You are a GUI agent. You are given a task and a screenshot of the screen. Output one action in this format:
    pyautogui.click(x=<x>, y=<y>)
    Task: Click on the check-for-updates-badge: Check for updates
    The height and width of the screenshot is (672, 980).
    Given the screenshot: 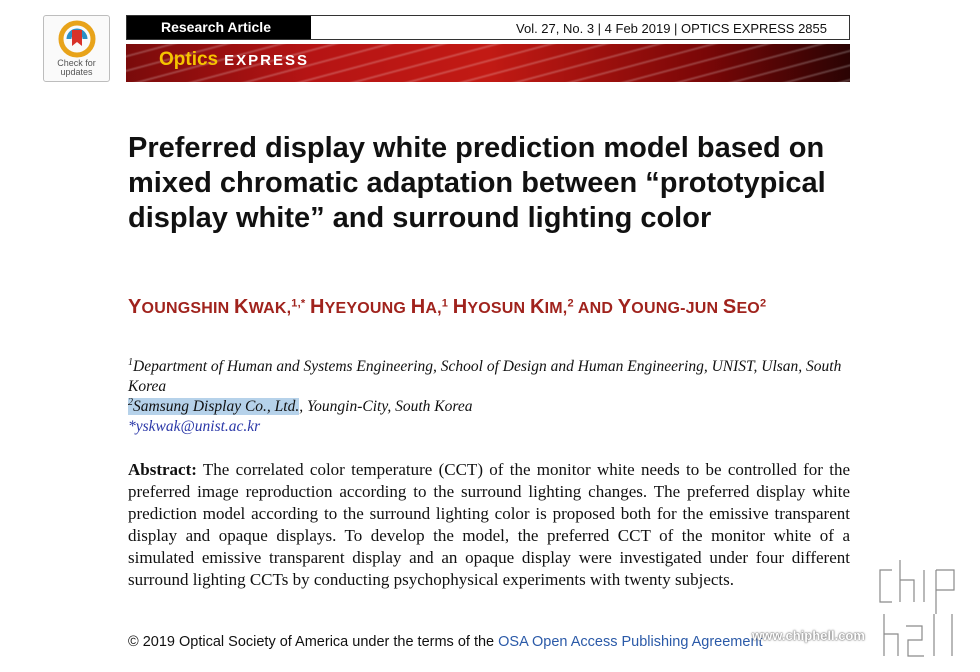 What is the action you would take?
    pyautogui.click(x=76, y=48)
    